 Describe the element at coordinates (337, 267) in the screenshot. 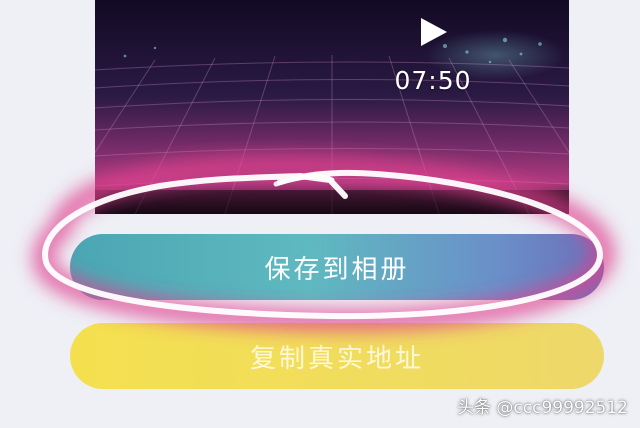

I see `save-to-album-button: 保存到相册` at that location.